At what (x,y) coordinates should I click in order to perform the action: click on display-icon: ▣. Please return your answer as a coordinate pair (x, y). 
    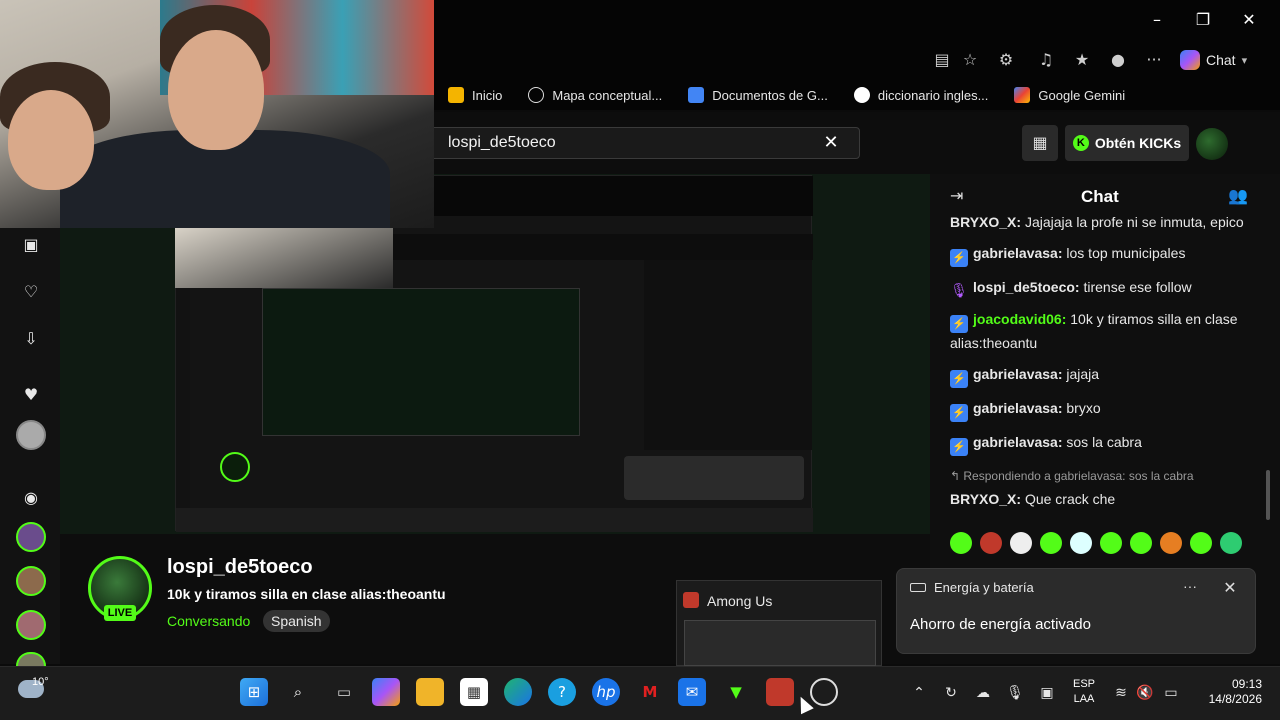
    Looking at the image, I should click on (1047, 693).